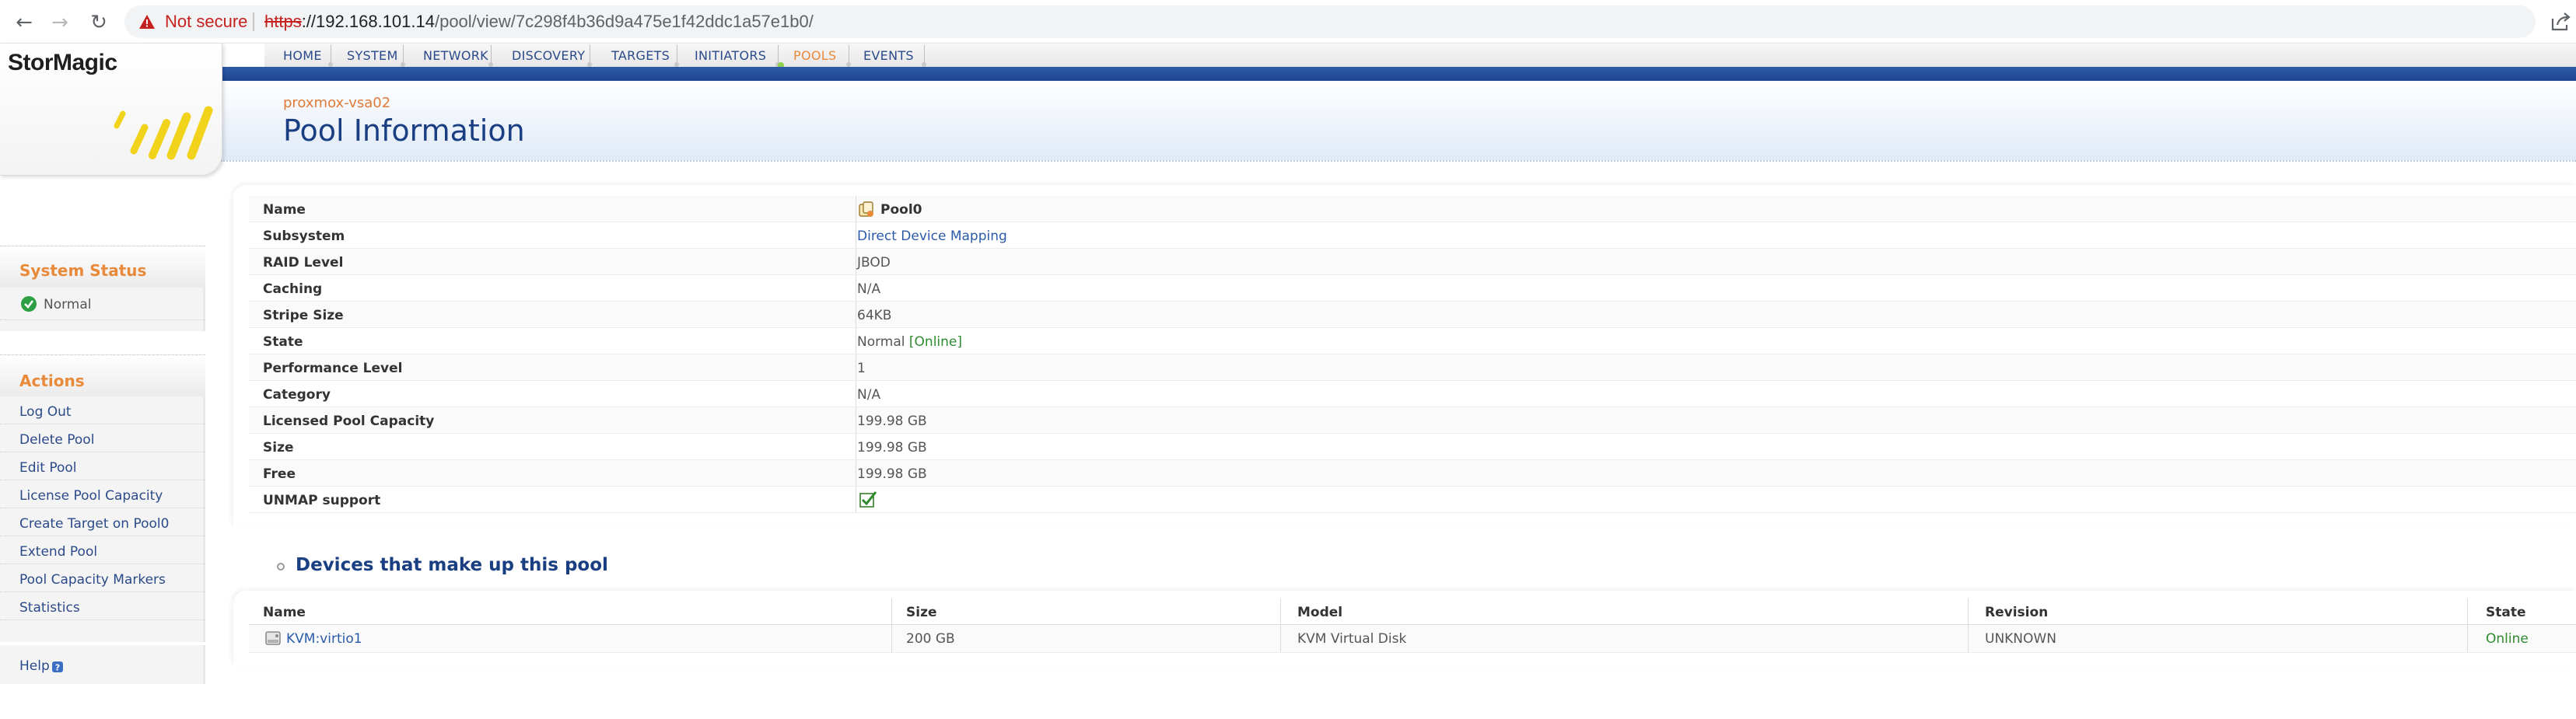 The width and height of the screenshot is (2576, 719). I want to click on device-size: 200 GB, so click(930, 639).